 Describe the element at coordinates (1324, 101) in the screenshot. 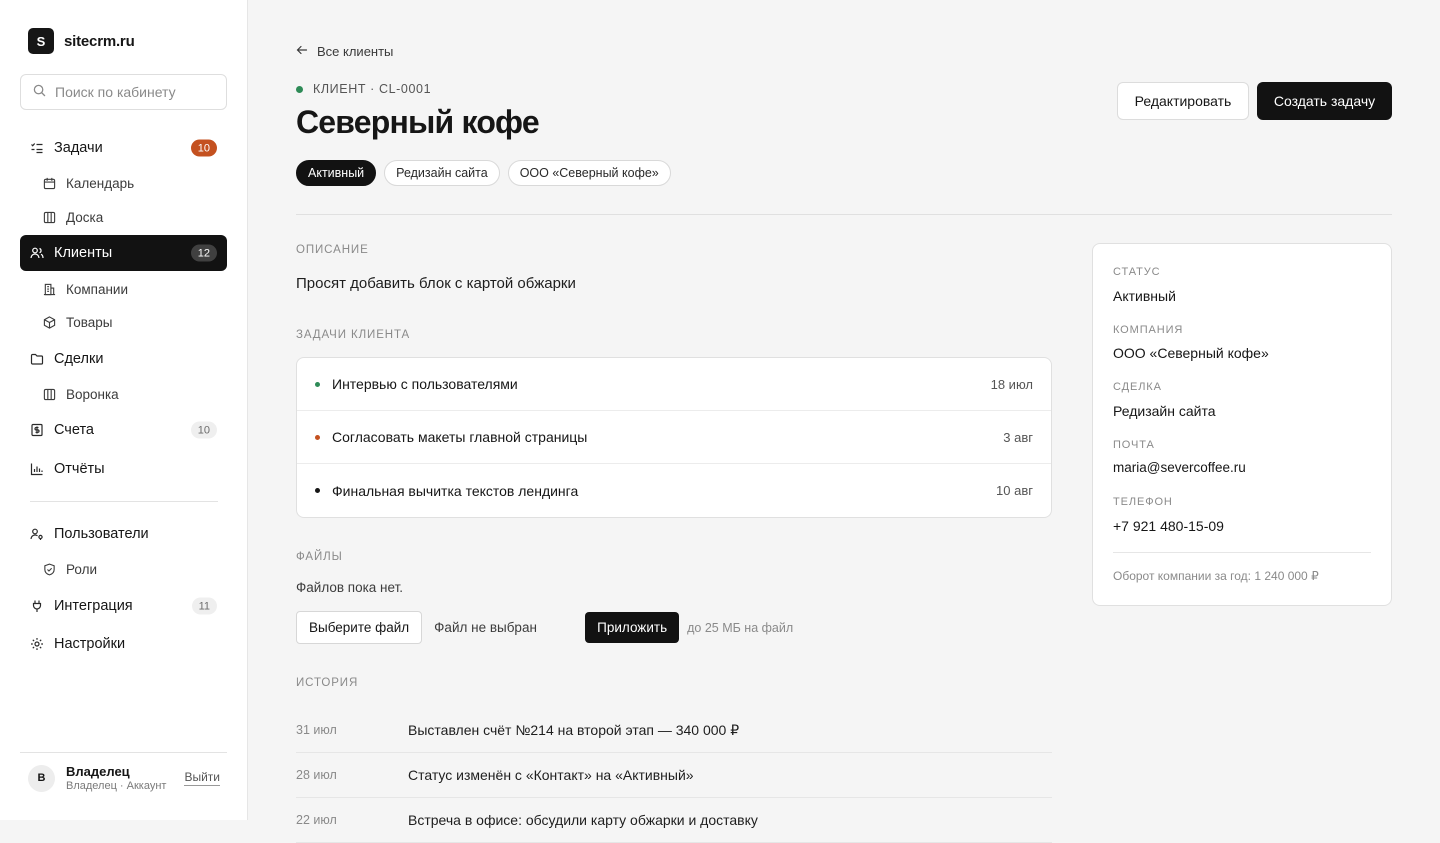

I see `create-task-button: Создать задачу` at that location.